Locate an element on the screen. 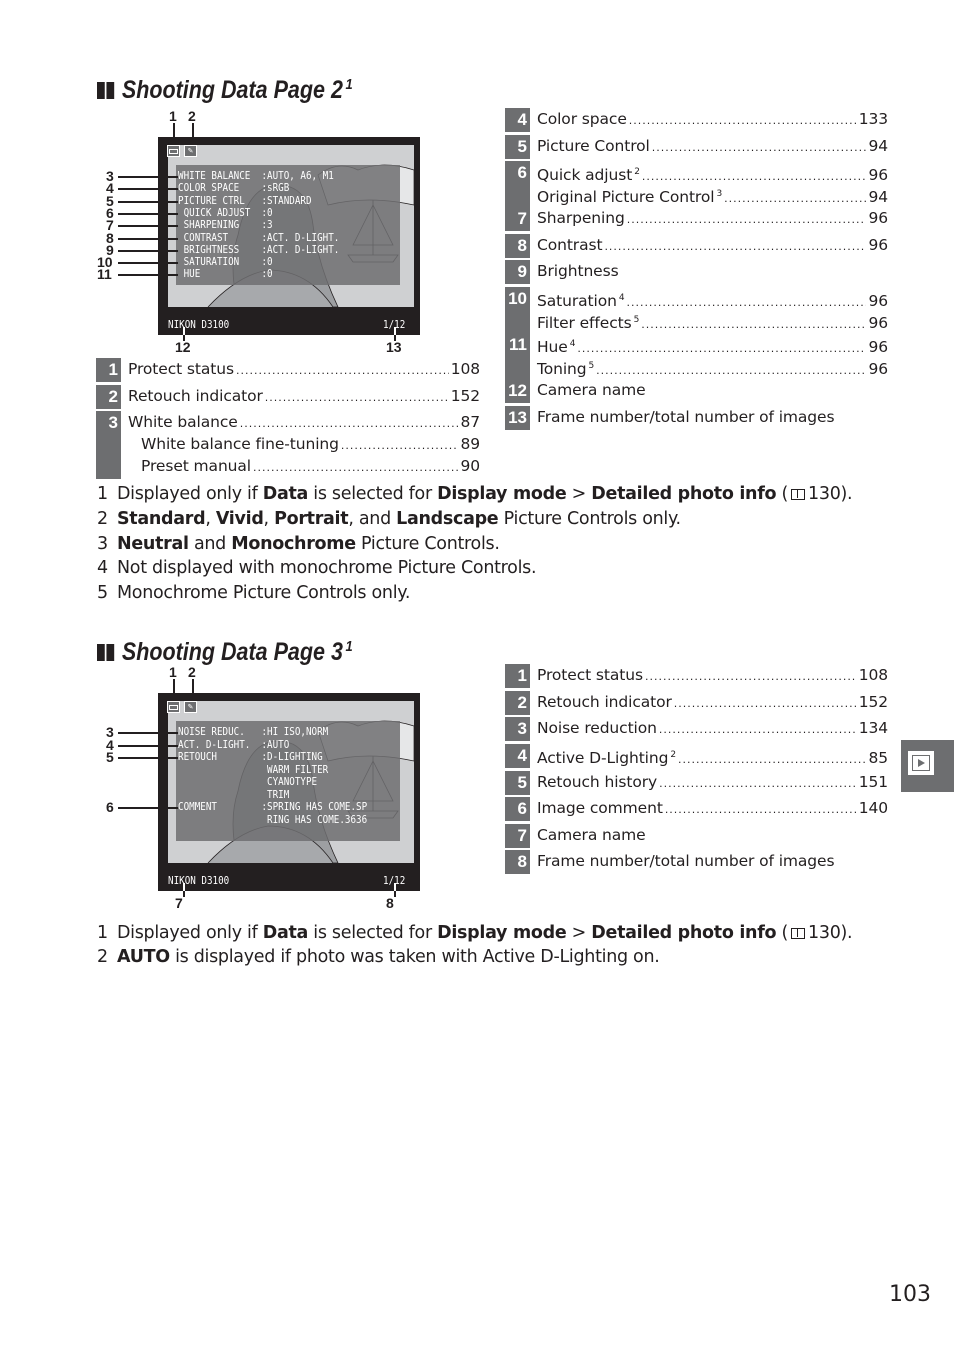  footnote-ref: 5 is located at coordinates (591, 366).